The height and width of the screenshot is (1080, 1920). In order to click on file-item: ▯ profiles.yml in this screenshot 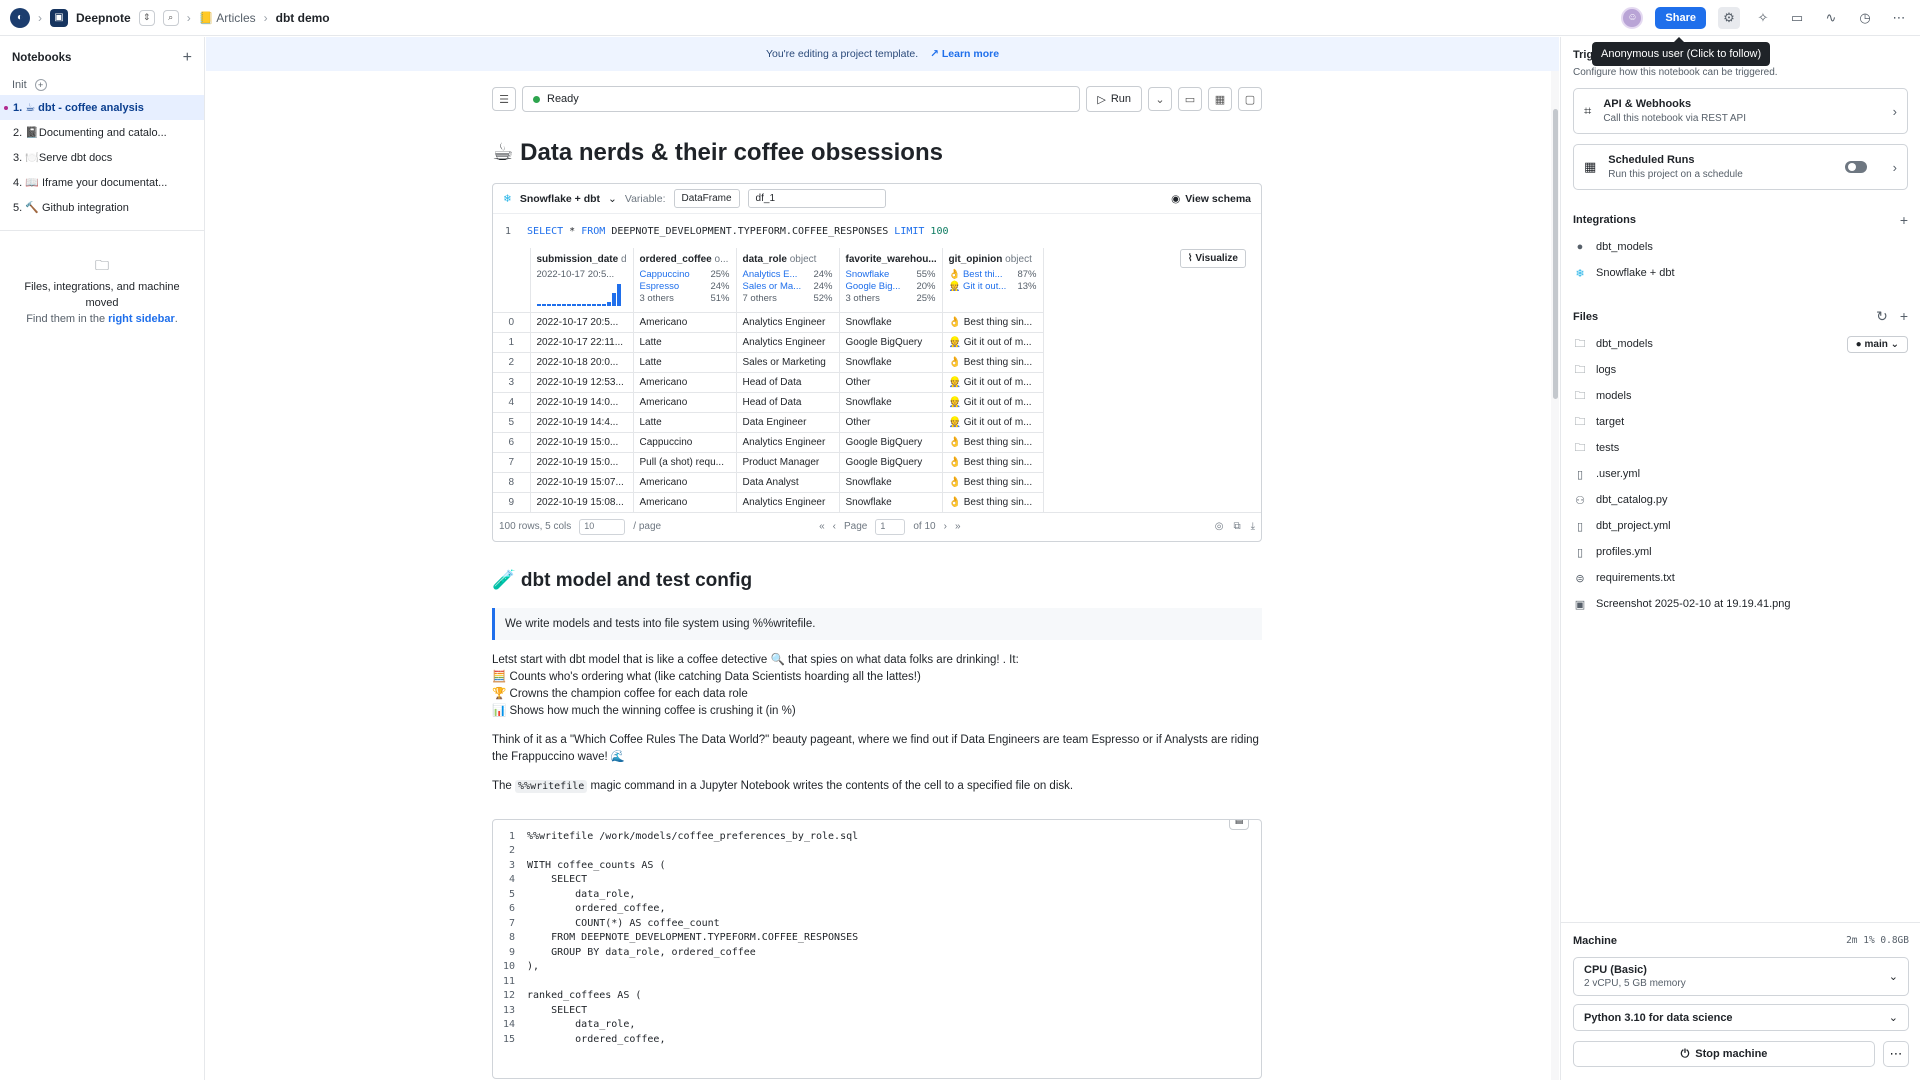, I will do `click(1740, 552)`.